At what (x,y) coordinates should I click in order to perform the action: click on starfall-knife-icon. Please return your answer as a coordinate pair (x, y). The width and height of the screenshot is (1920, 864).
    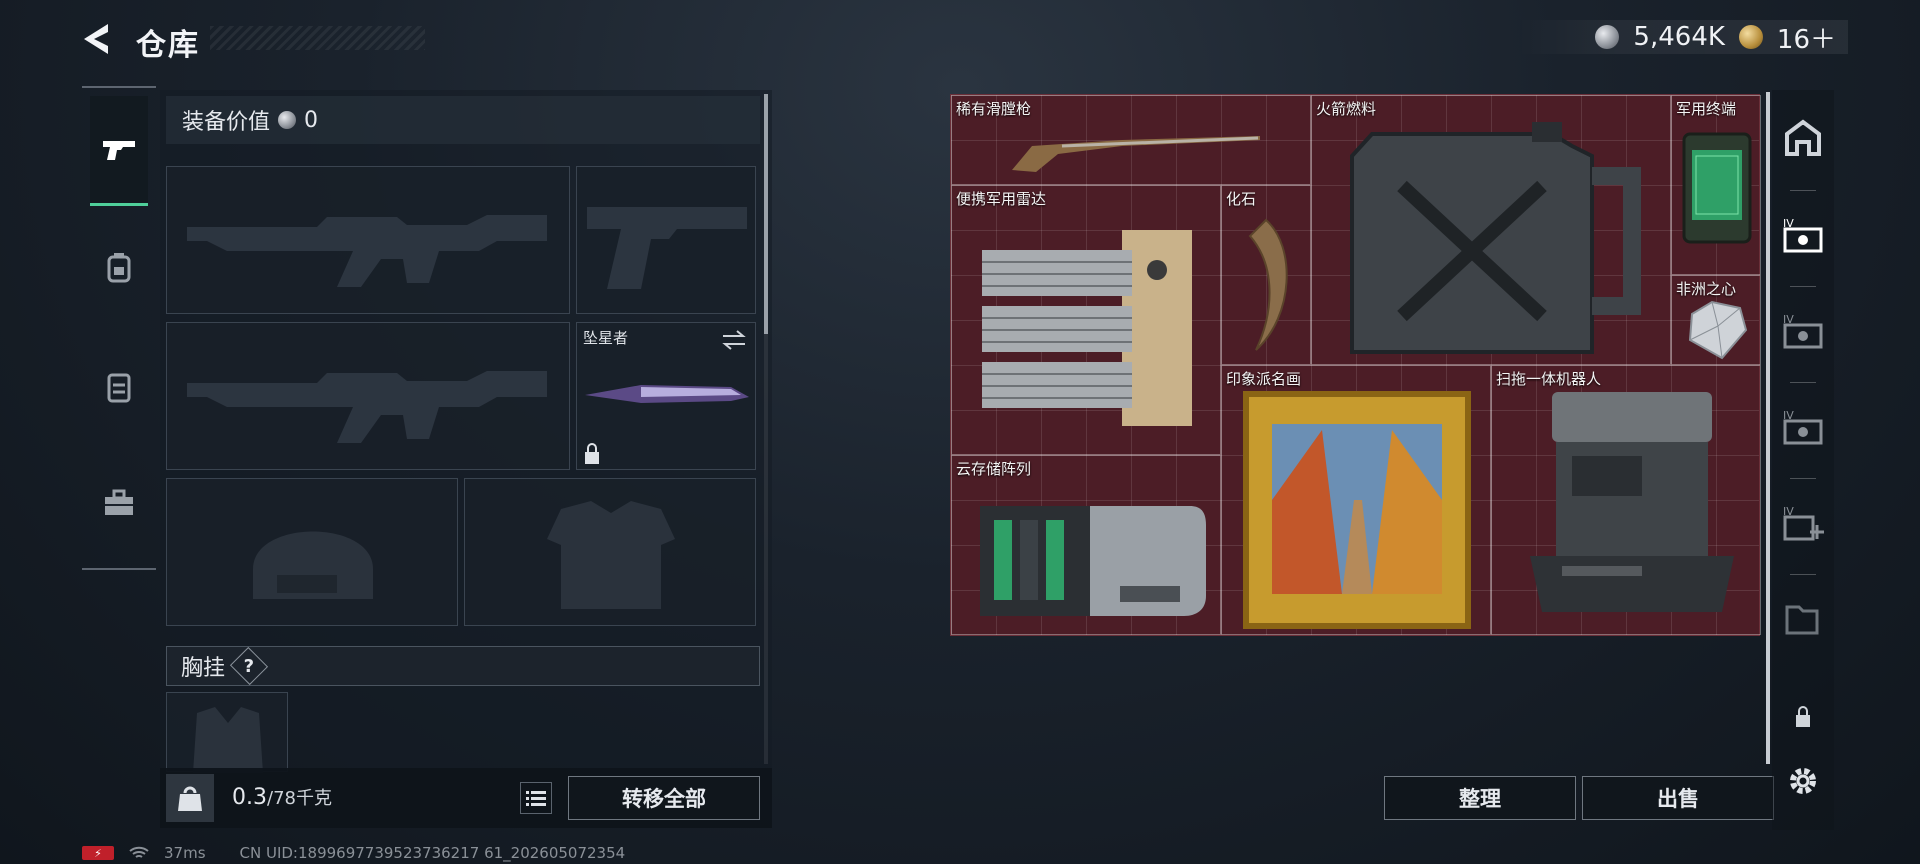
    Looking at the image, I should click on (667, 394).